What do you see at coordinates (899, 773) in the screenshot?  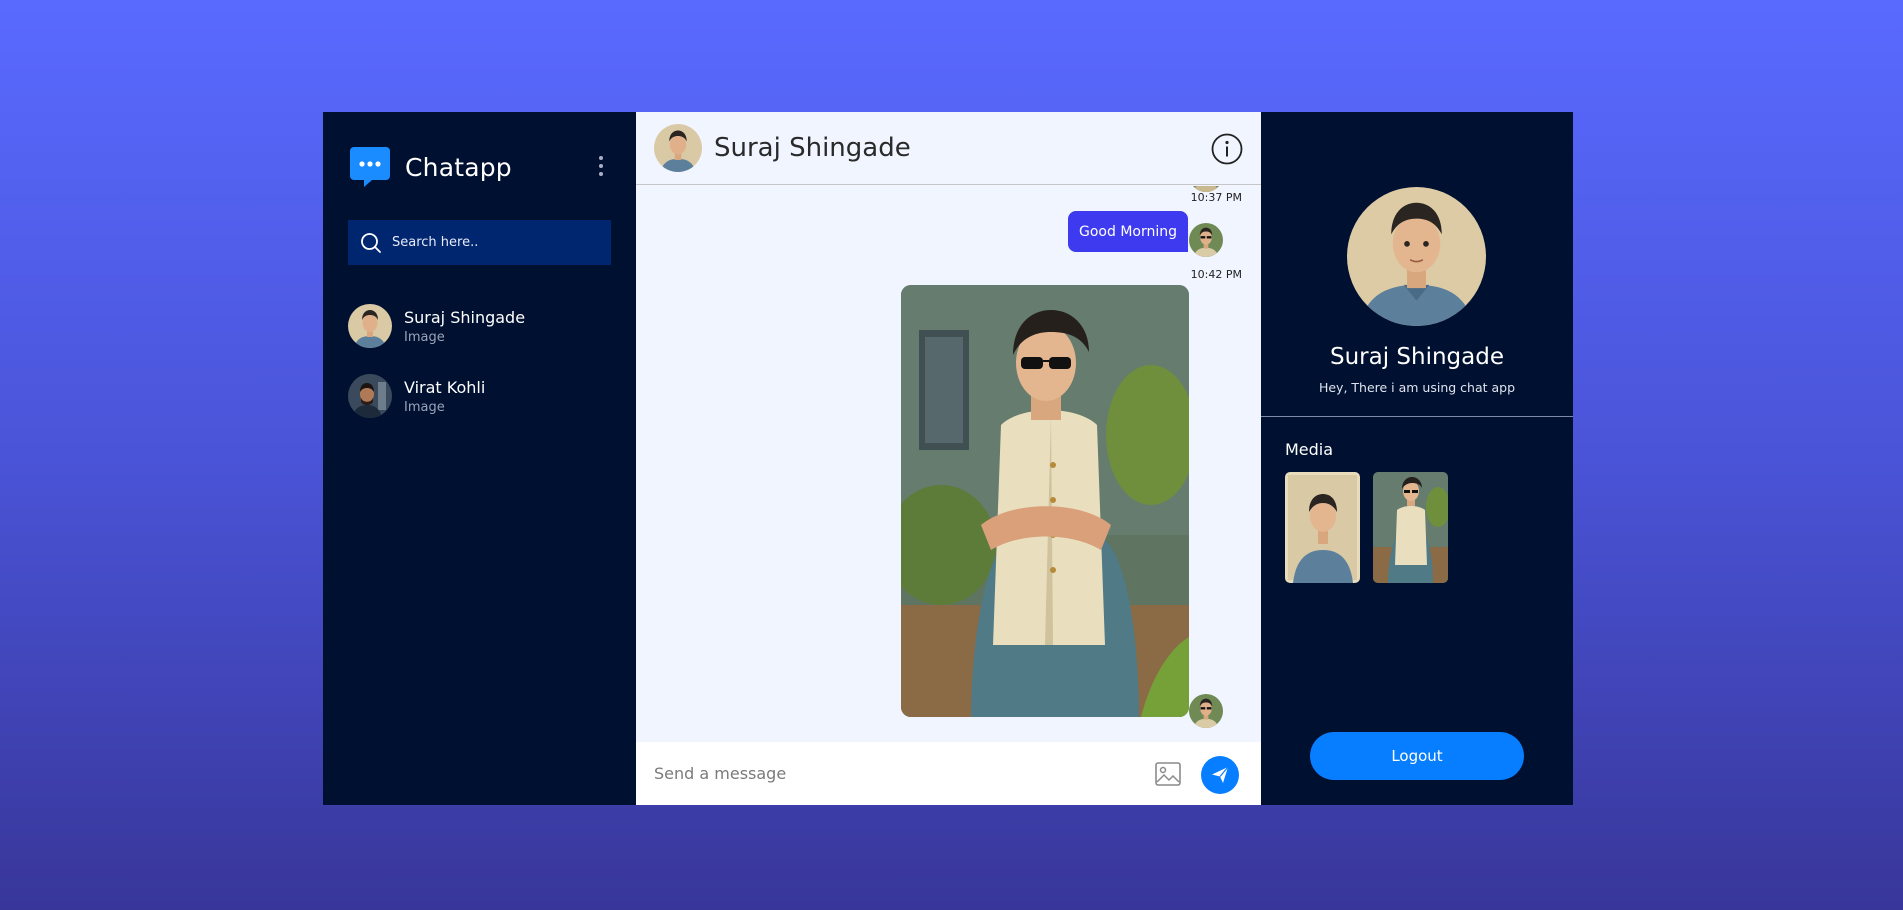 I see `message-input` at bounding box center [899, 773].